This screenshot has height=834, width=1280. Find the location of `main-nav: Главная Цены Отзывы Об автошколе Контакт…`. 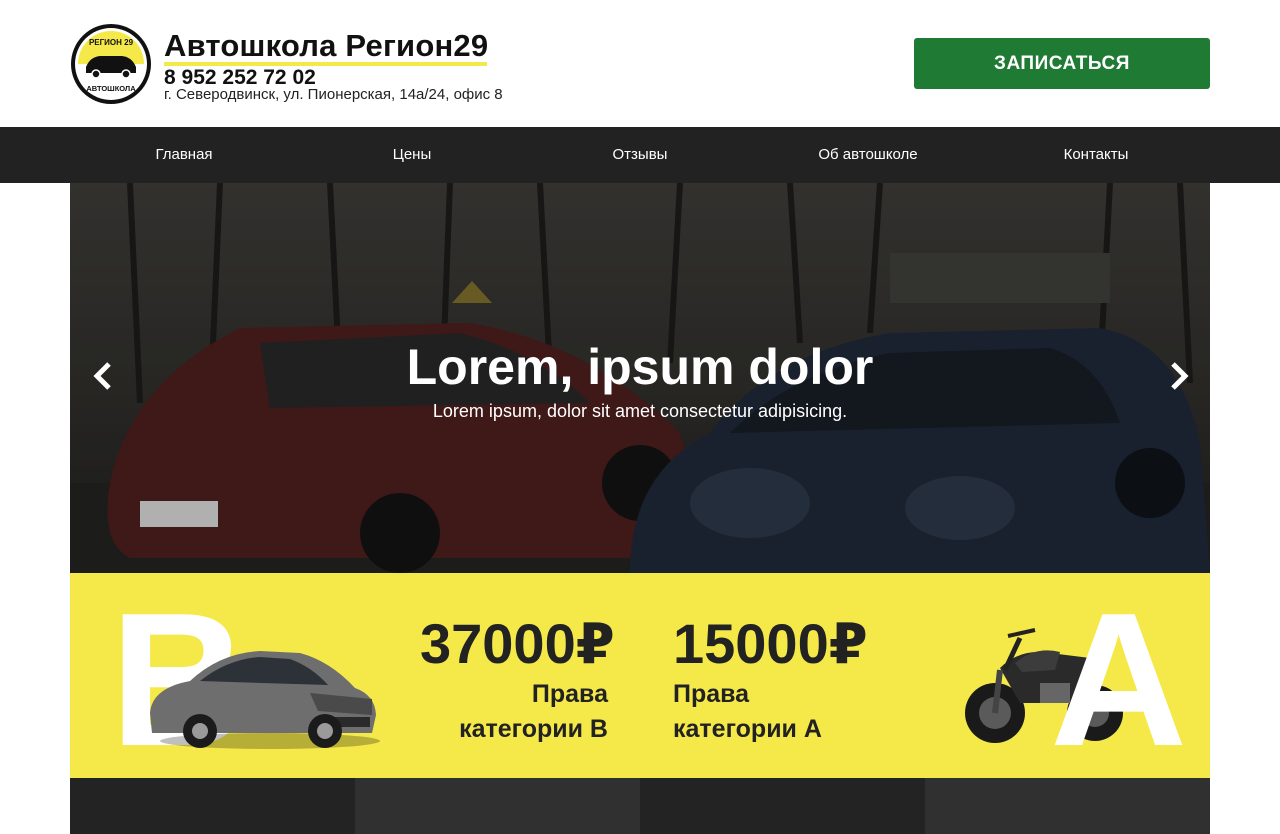

main-nav: Главная Цены Отзывы Об автошколе Контакт… is located at coordinates (640, 155).